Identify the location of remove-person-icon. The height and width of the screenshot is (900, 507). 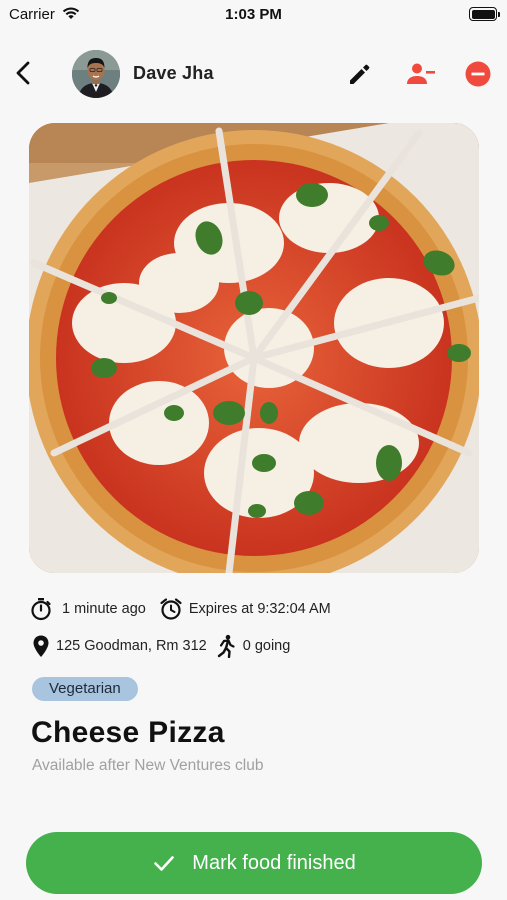
(420, 74).